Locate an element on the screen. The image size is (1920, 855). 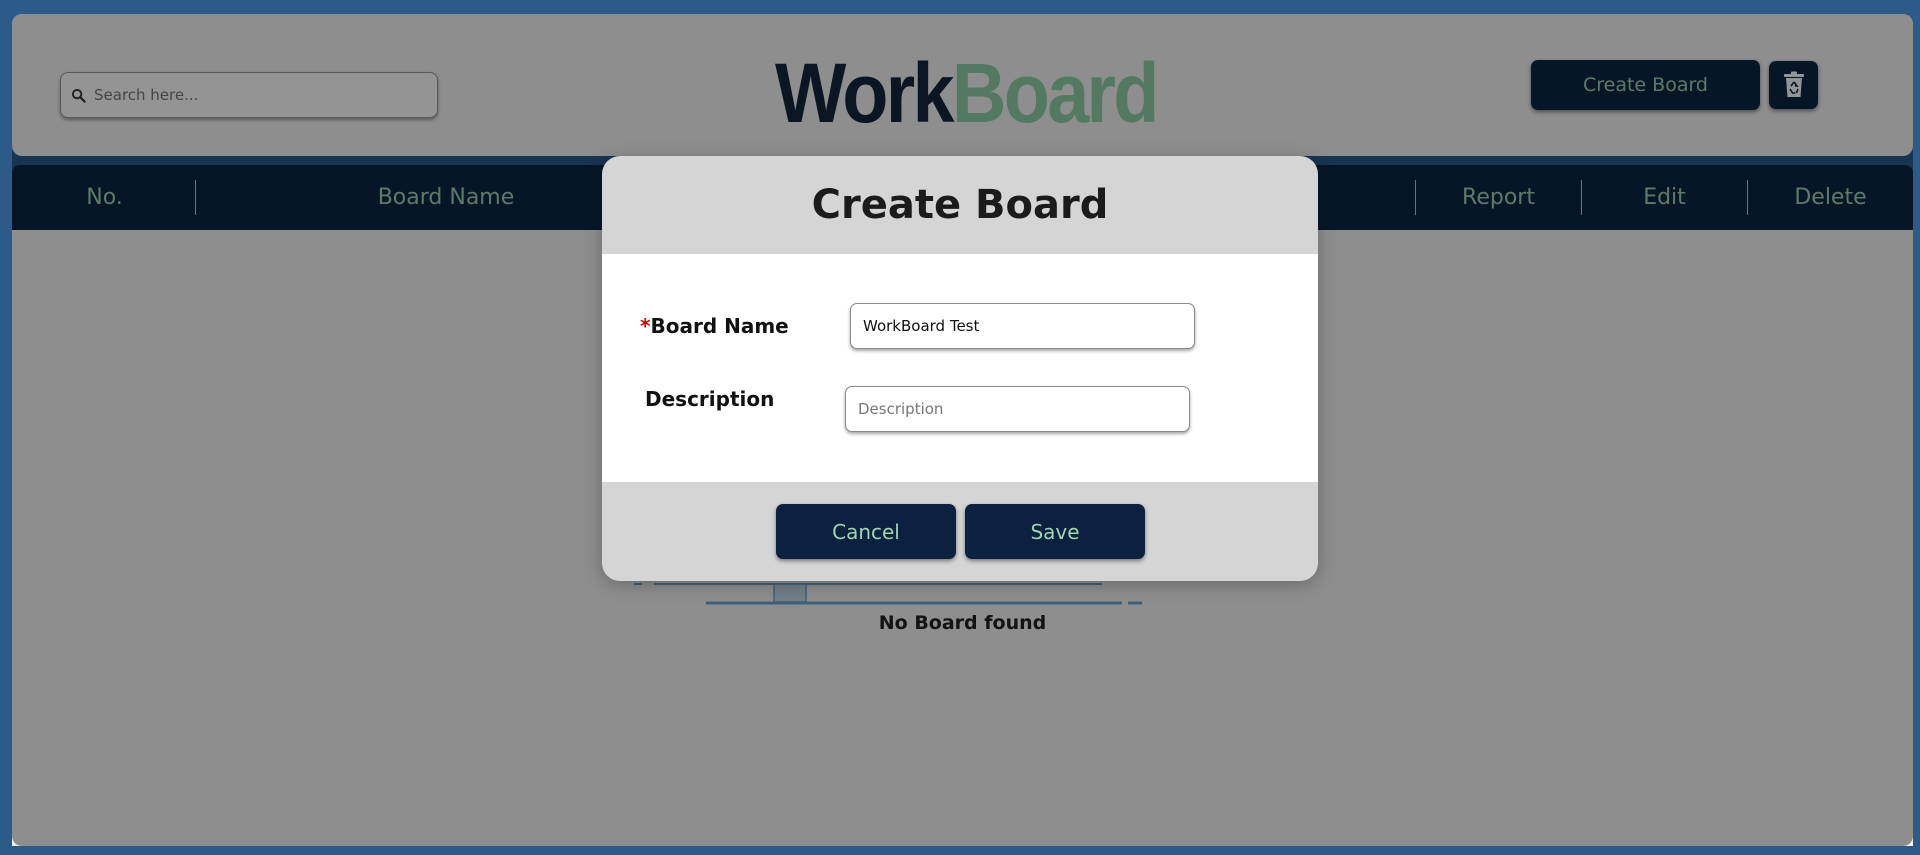
required-marker: * is located at coordinates (645, 326).